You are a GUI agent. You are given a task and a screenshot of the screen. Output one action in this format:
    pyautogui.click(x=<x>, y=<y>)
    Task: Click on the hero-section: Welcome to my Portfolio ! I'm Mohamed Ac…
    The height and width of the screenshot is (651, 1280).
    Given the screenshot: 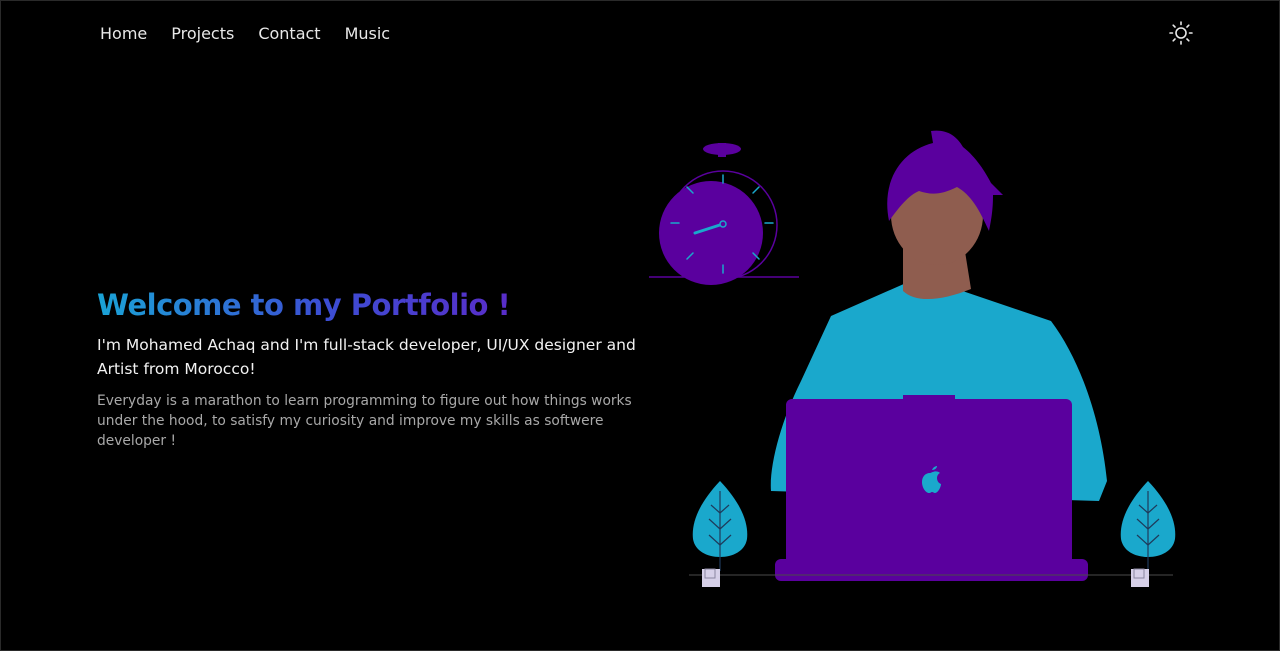 What is the action you would take?
    pyautogui.click(x=377, y=368)
    